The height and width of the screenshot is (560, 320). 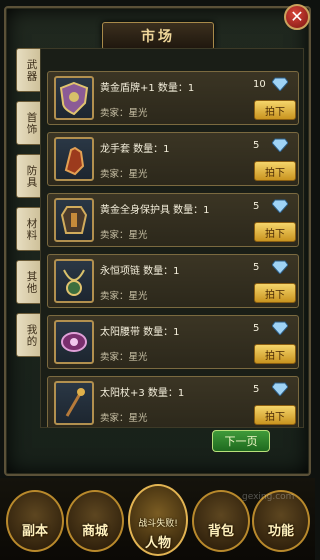 What do you see at coordinates (173, 401) in the screenshot?
I see `list-item: 太阳杖+3 数量：1 卖家：星光 5 拍下` at bounding box center [173, 401].